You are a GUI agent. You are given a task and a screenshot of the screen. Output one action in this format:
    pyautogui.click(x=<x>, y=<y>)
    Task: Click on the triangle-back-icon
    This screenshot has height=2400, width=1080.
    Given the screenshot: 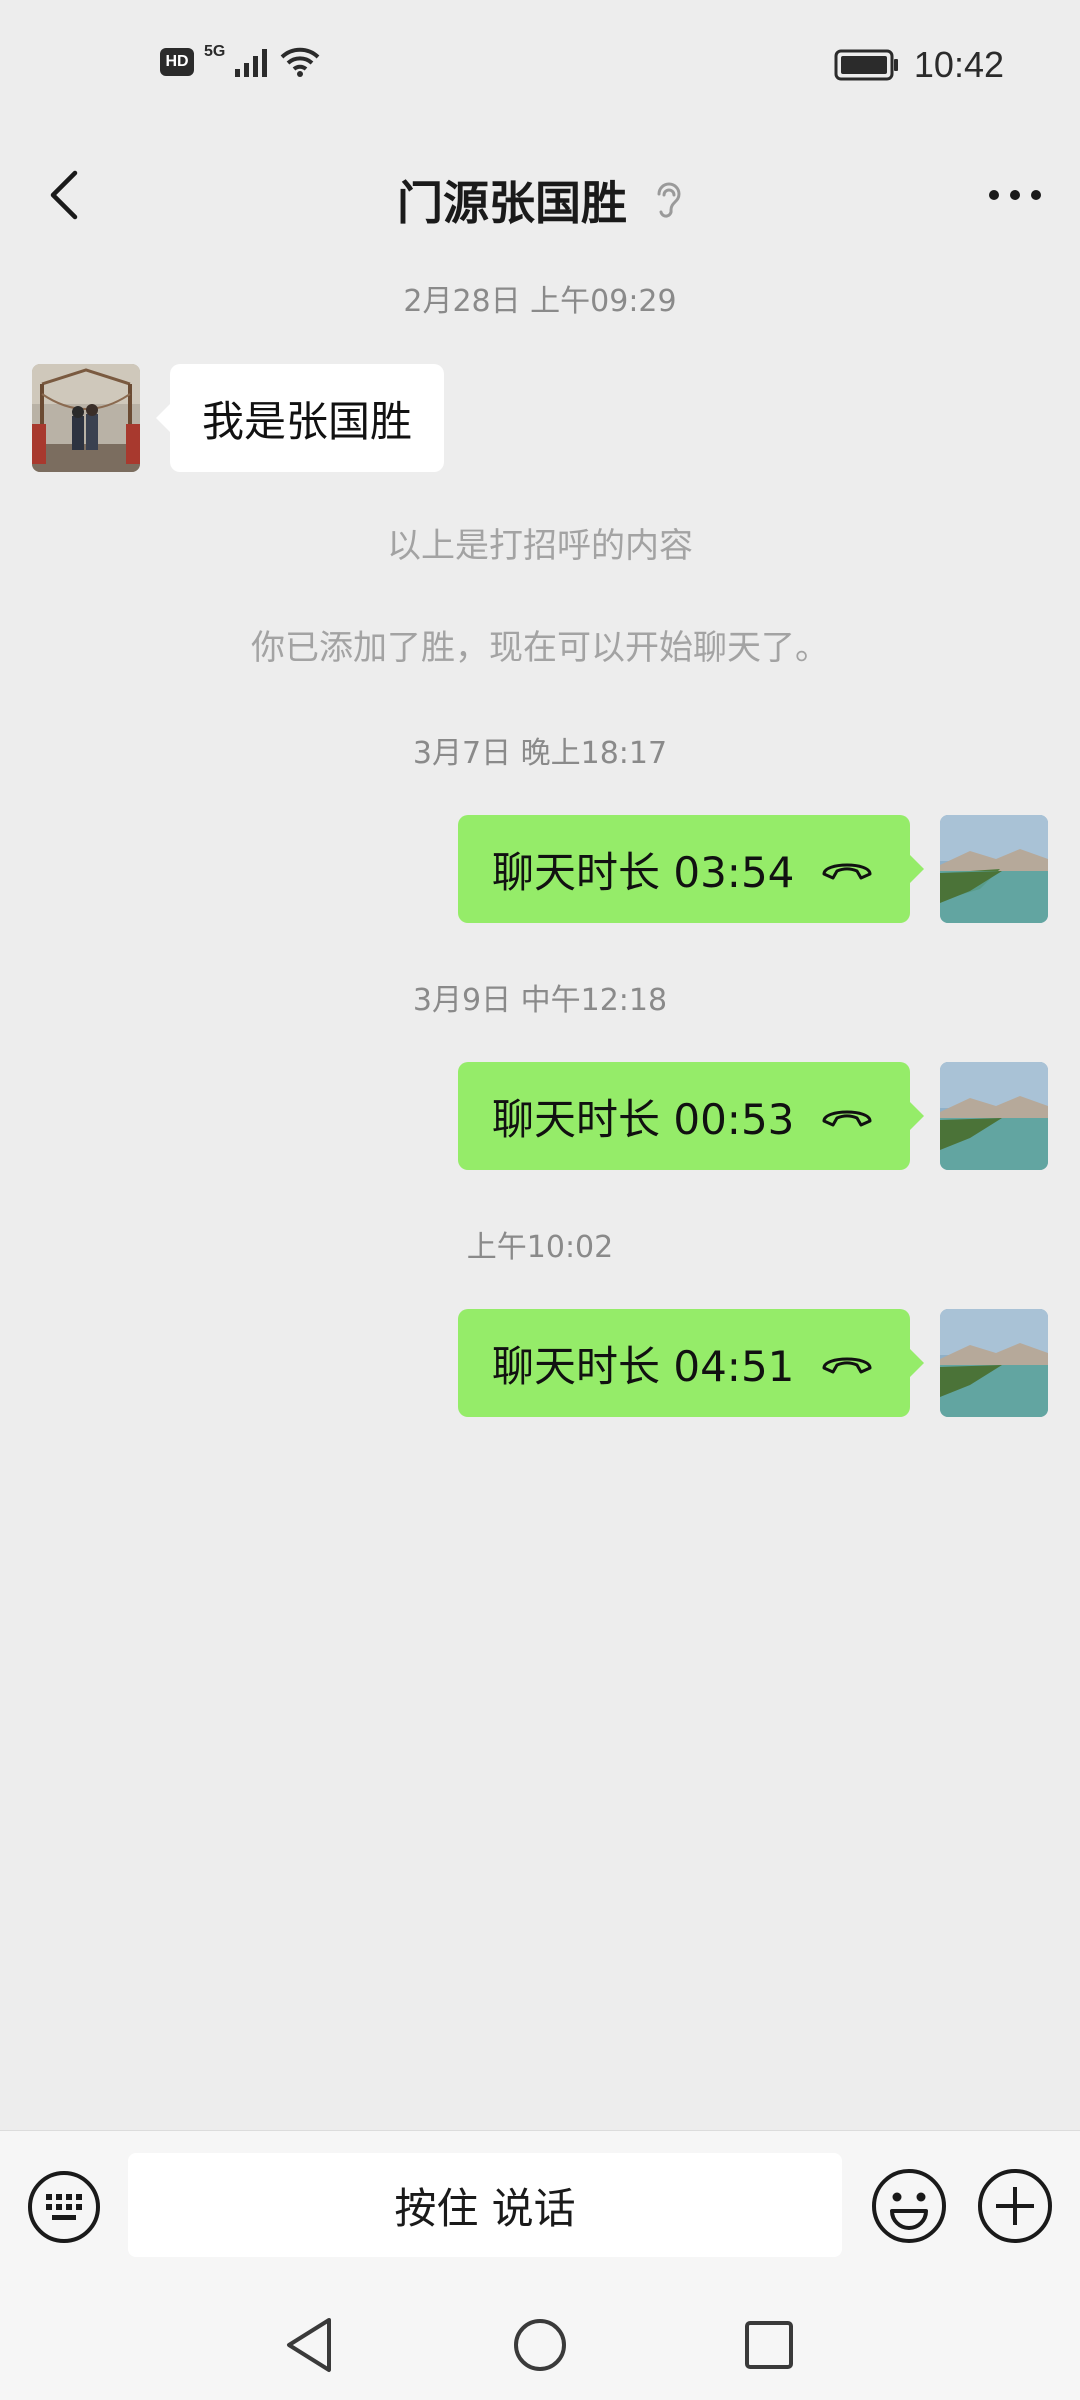 What is the action you would take?
    pyautogui.click(x=309, y=2345)
    